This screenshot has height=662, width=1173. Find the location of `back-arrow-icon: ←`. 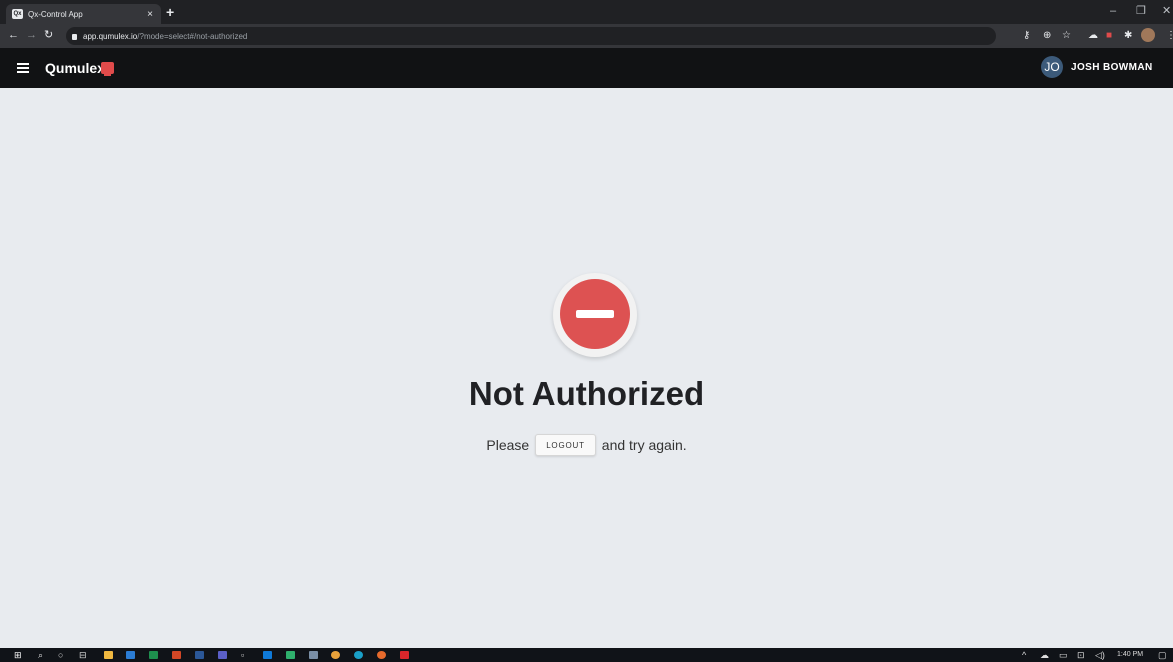

back-arrow-icon: ← is located at coordinates (13, 35).